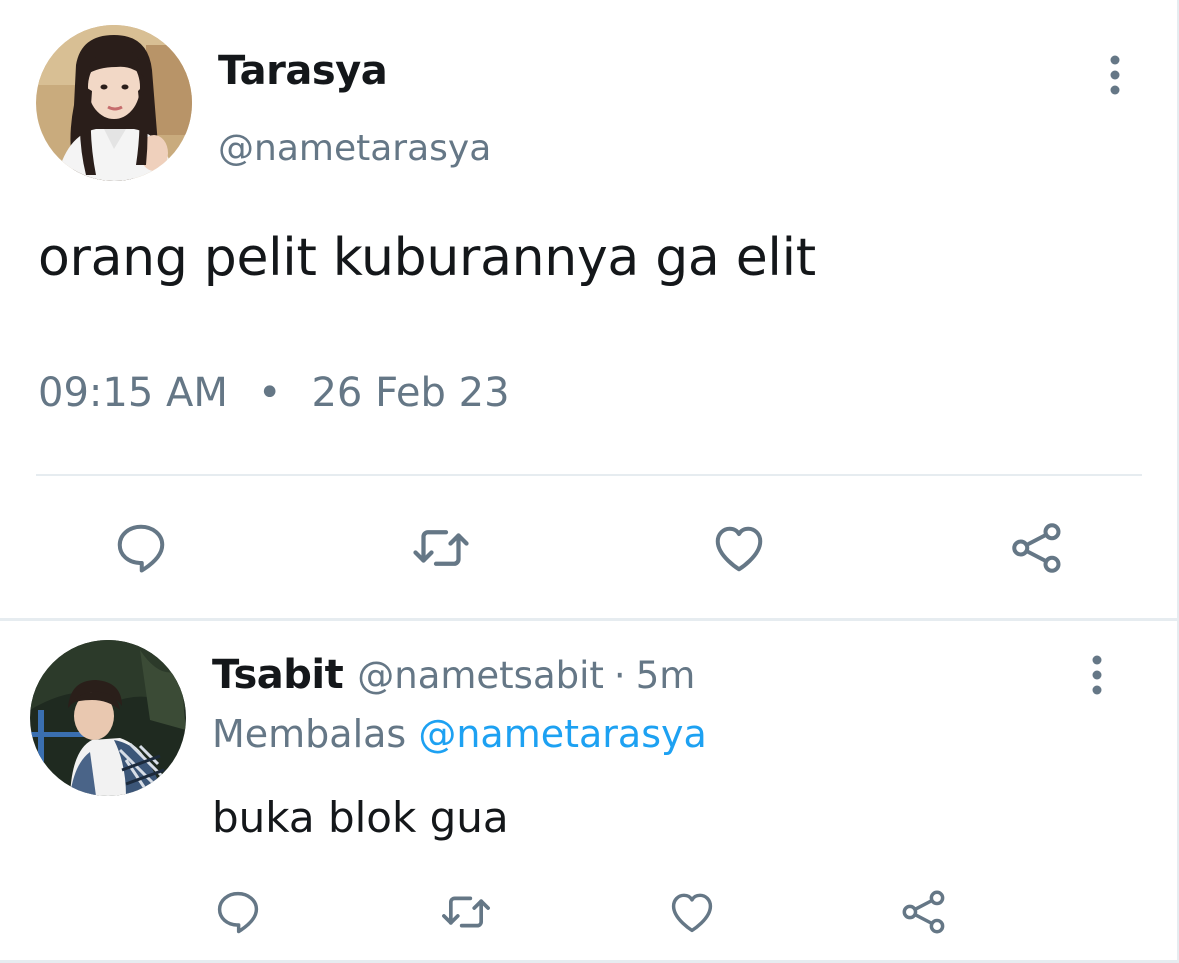 The height and width of the screenshot is (963, 1179). Describe the element at coordinates (278, 675) in the screenshot. I see `reply-author-name: Tsabit` at that location.